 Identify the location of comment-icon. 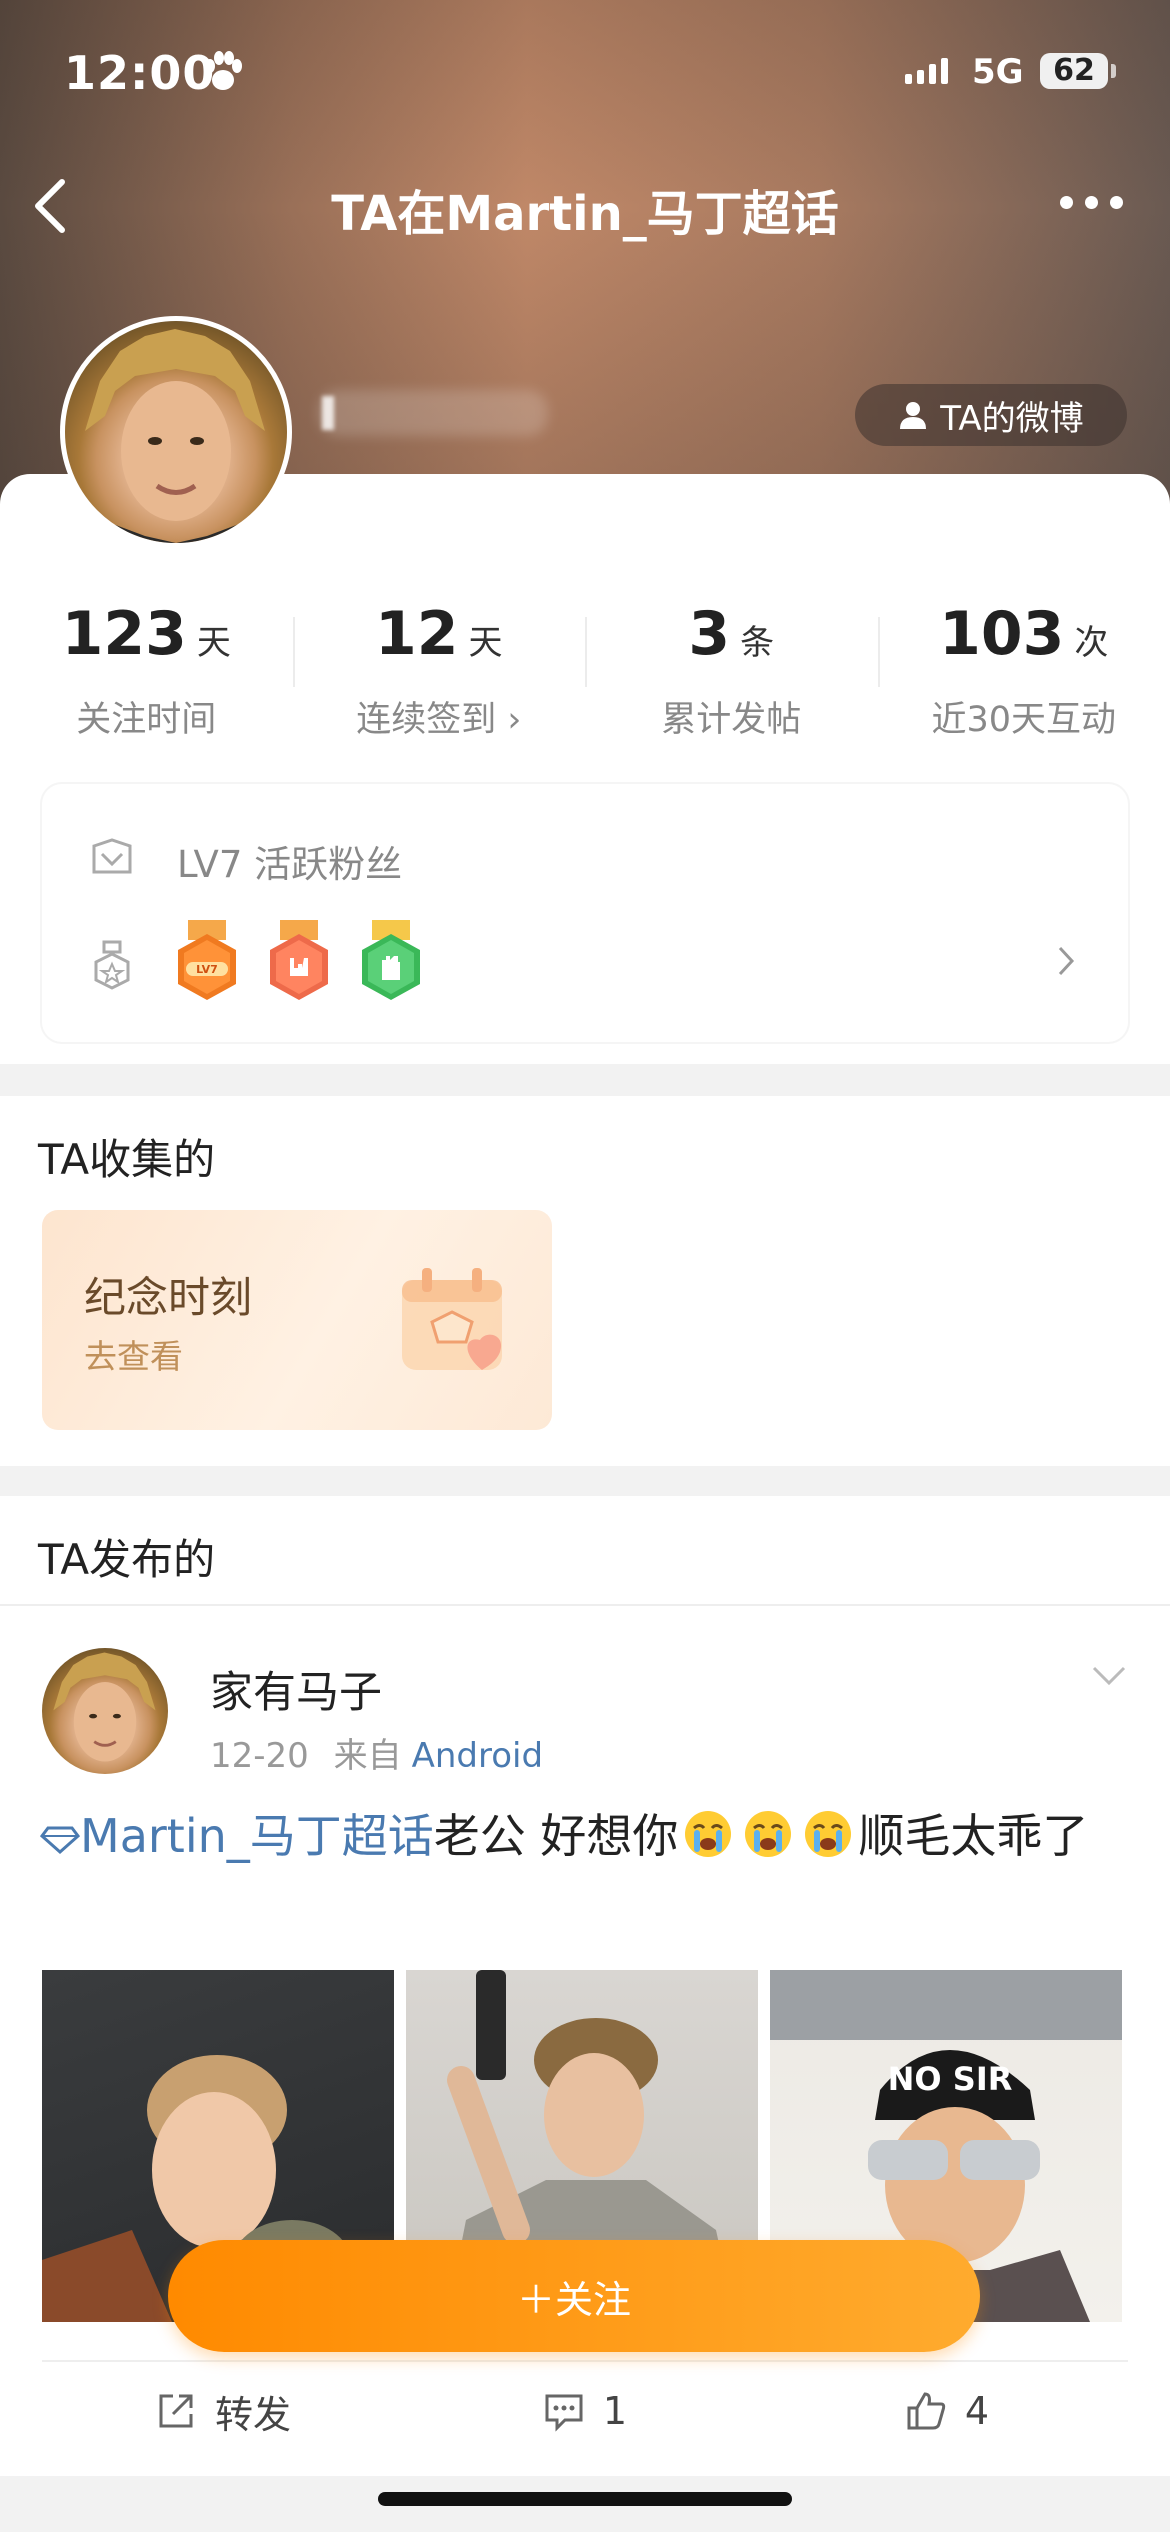
(564, 2413).